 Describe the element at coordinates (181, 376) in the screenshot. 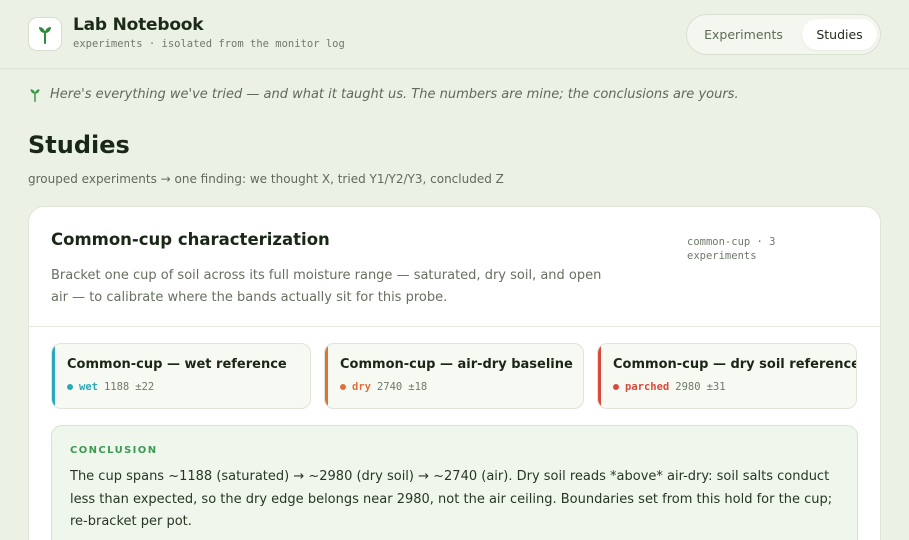

I see `experiment-card-wet: Common-cup — wet reference wet 1188 ±22` at that location.